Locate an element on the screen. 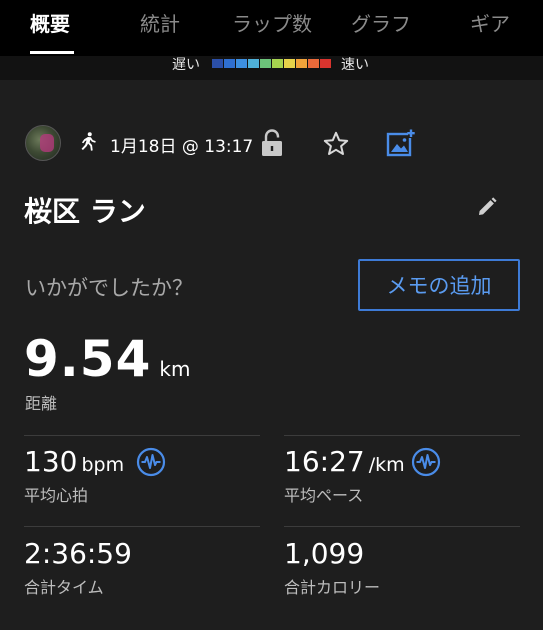 This screenshot has width=543, height=630. edit-pencil-icon is located at coordinates (487, 207).